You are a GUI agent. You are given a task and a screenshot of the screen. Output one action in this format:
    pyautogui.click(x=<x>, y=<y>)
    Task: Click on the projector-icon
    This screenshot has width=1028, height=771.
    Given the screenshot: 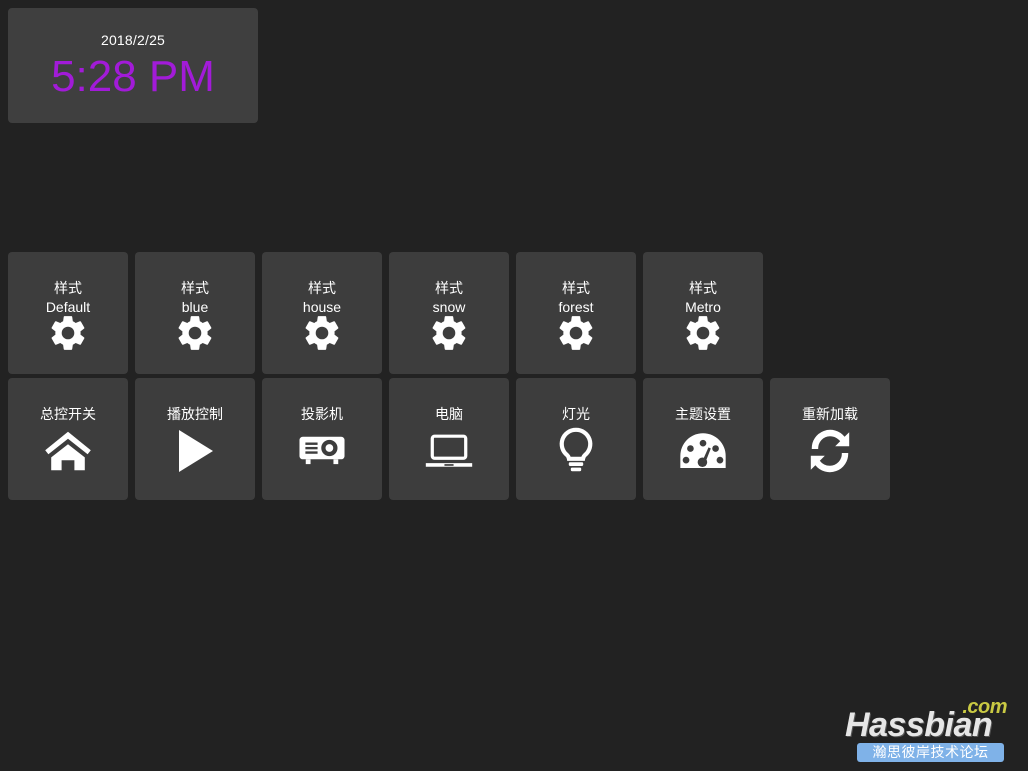 What is the action you would take?
    pyautogui.click(x=322, y=451)
    